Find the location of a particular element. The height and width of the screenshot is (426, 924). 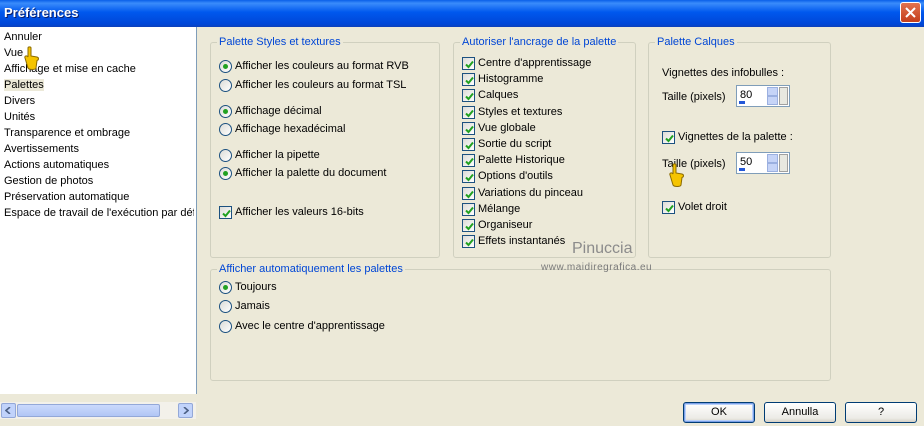

option-label: Afficher la palette du document is located at coordinates (311, 173).